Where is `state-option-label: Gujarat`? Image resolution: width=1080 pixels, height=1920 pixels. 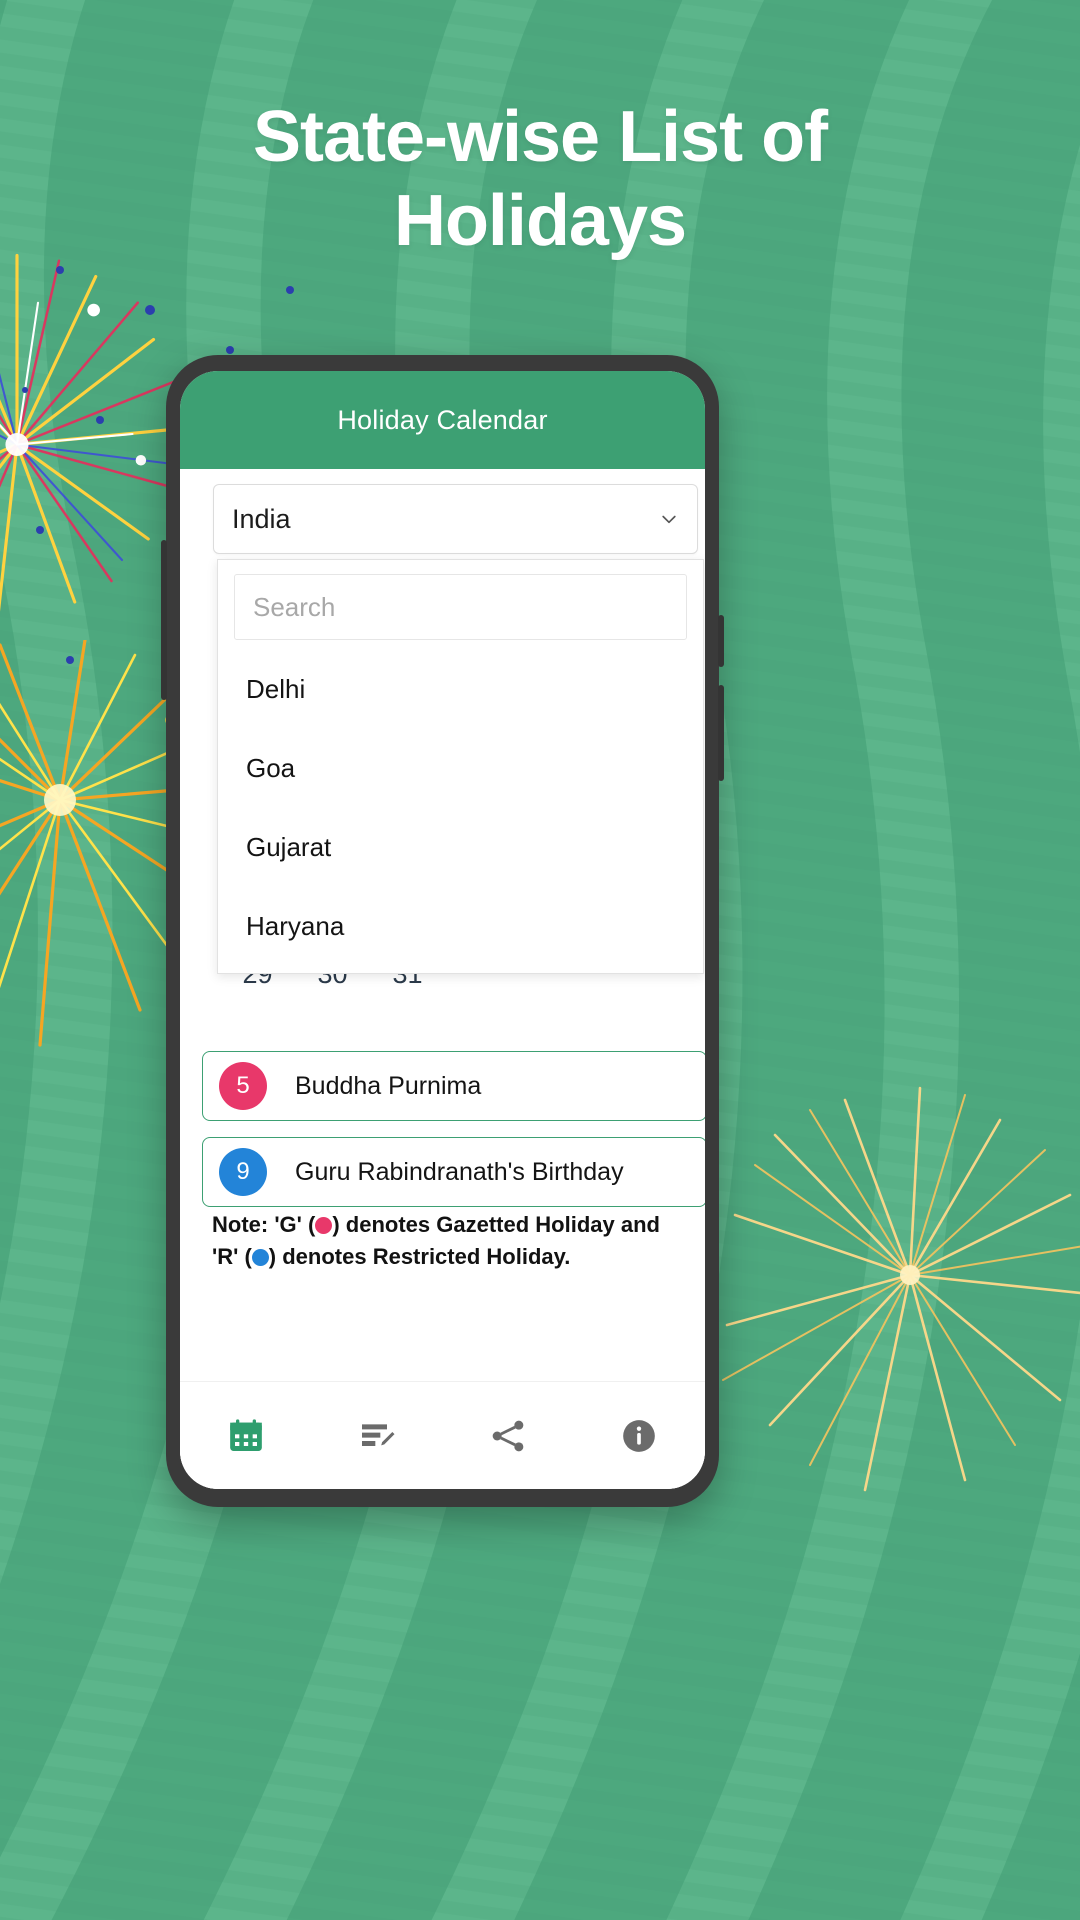
state-option-label: Gujarat is located at coordinates (289, 847).